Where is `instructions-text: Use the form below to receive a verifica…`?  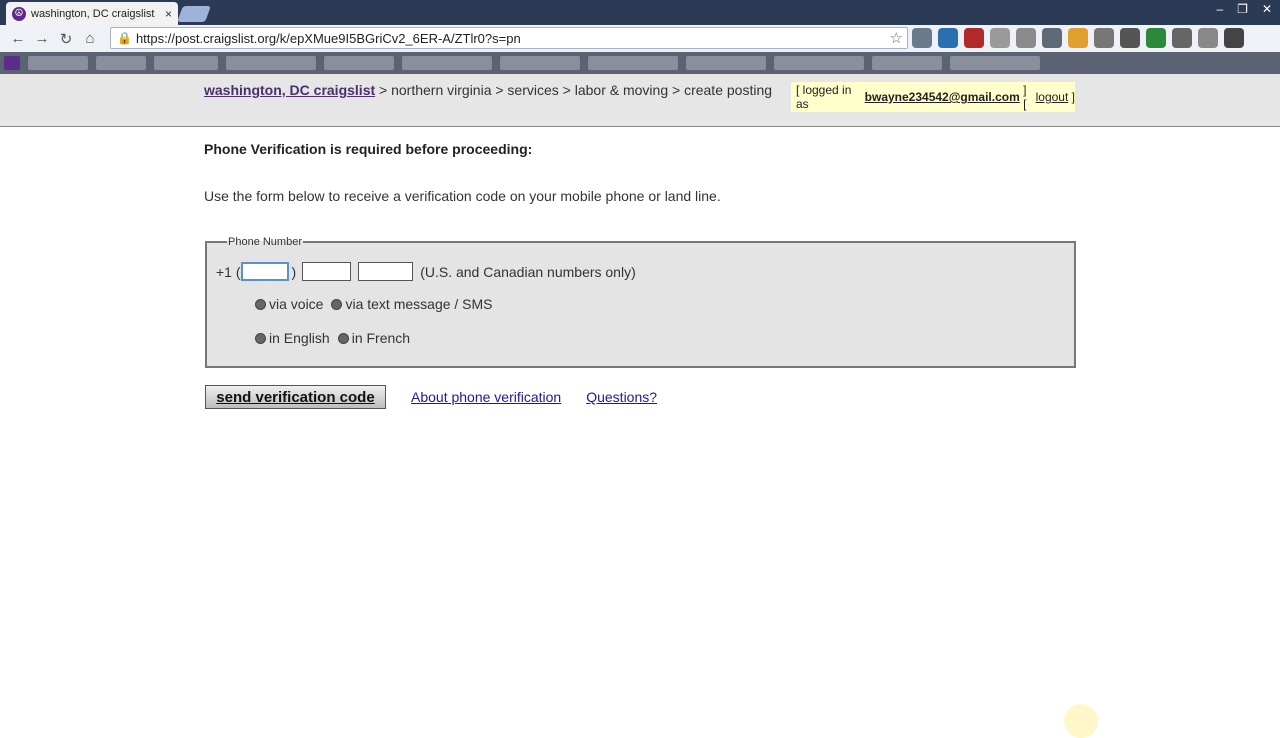 instructions-text: Use the form below to receive a verifica… is located at coordinates (462, 196).